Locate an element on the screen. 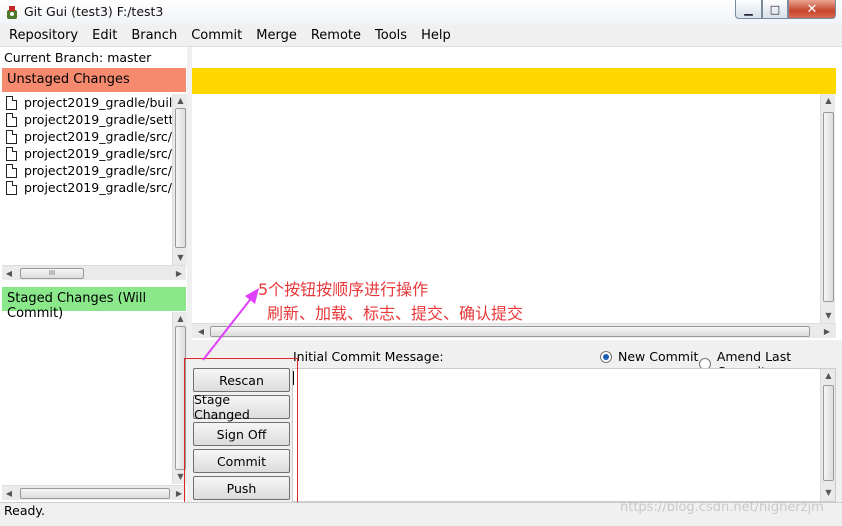 The image size is (842, 526). close-icon: ✕ is located at coordinates (812, 9).